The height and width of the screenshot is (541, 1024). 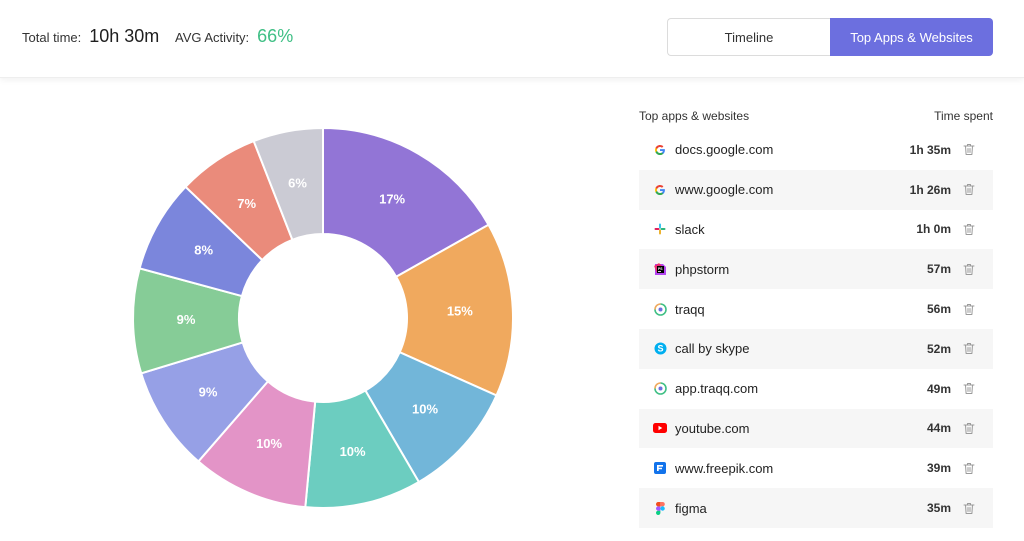 What do you see at coordinates (246, 203) in the screenshot?
I see `slice-label: 7%` at bounding box center [246, 203].